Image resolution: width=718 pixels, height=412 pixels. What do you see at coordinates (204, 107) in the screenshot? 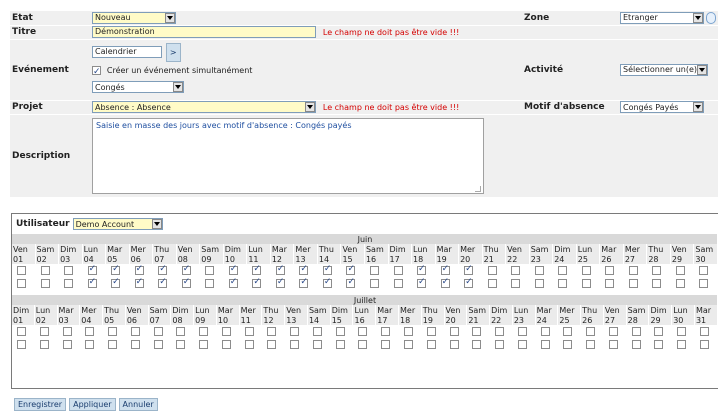
I see `projet-select: Absence` at bounding box center [204, 107].